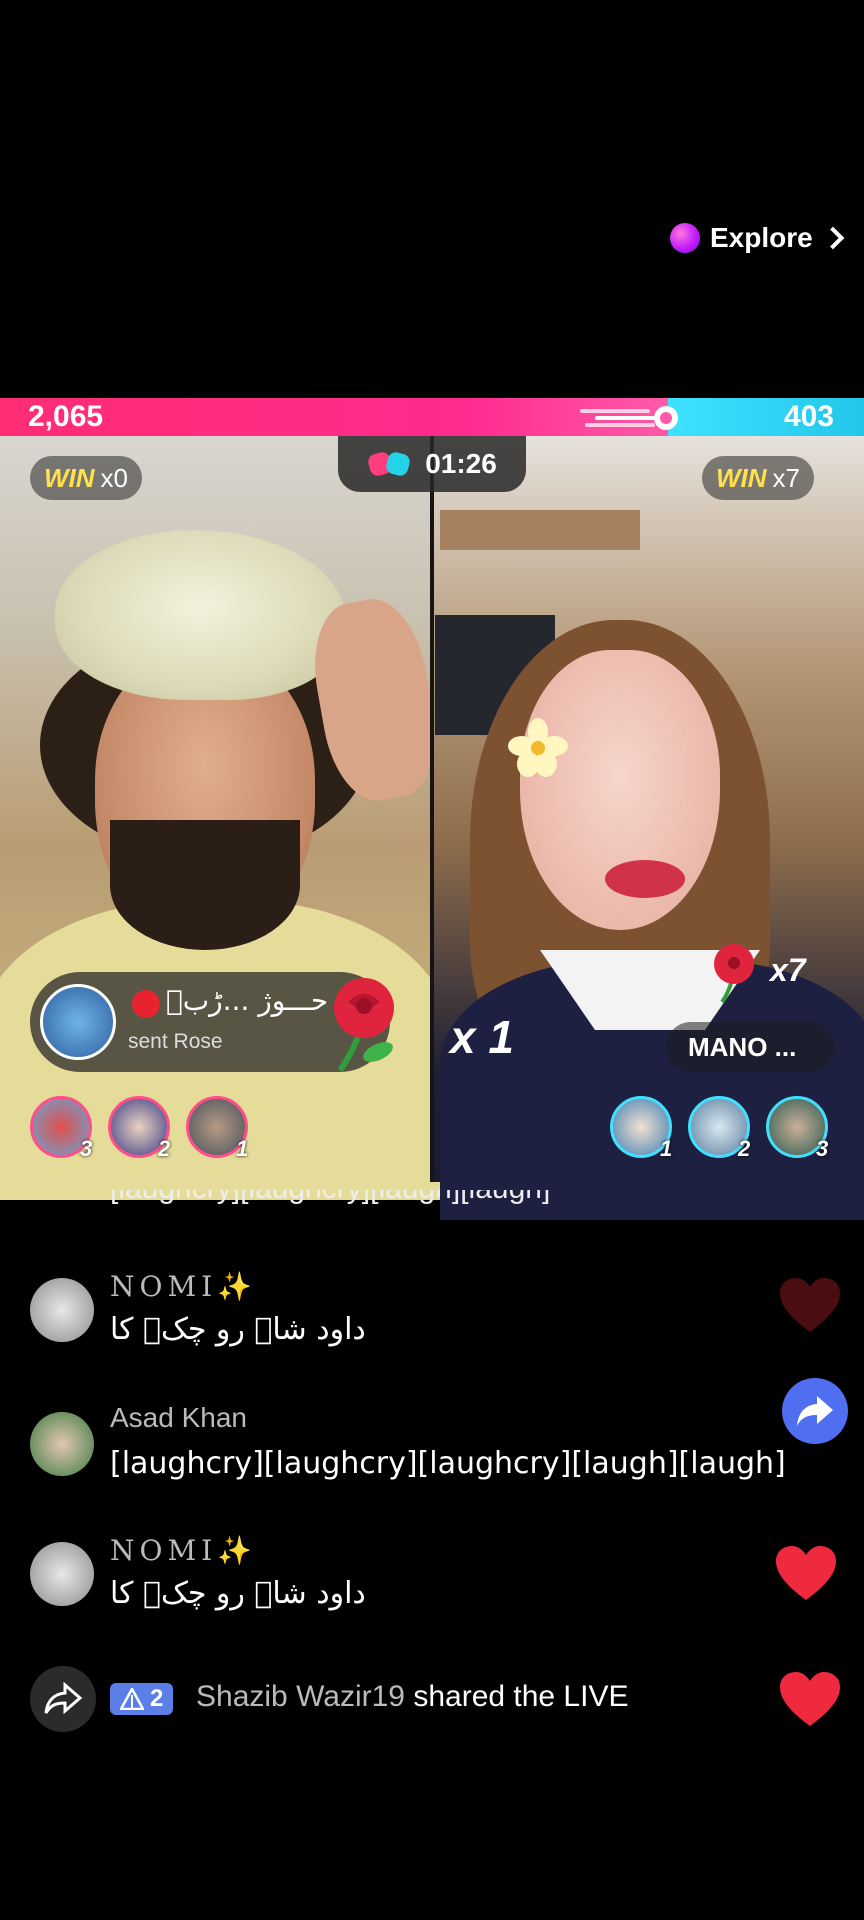 The height and width of the screenshot is (1920, 864). I want to click on user-level-badge: 2, so click(142, 1699).